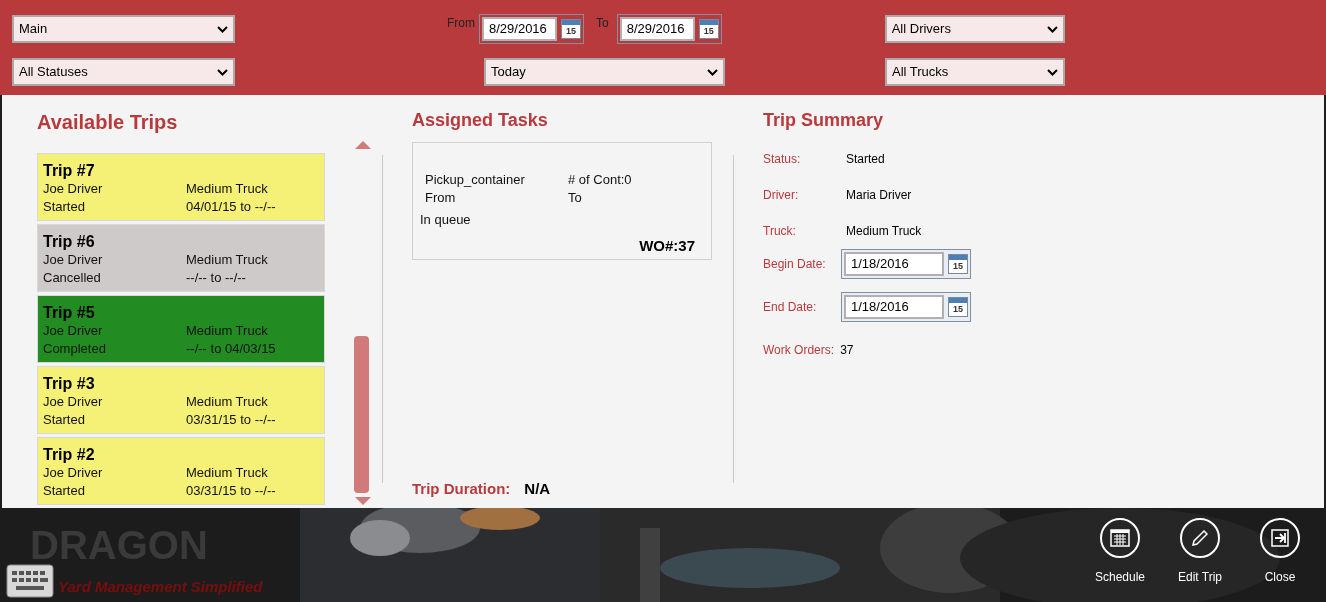  What do you see at coordinates (480, 120) in the screenshot?
I see `section-title: Assigned Tasks` at bounding box center [480, 120].